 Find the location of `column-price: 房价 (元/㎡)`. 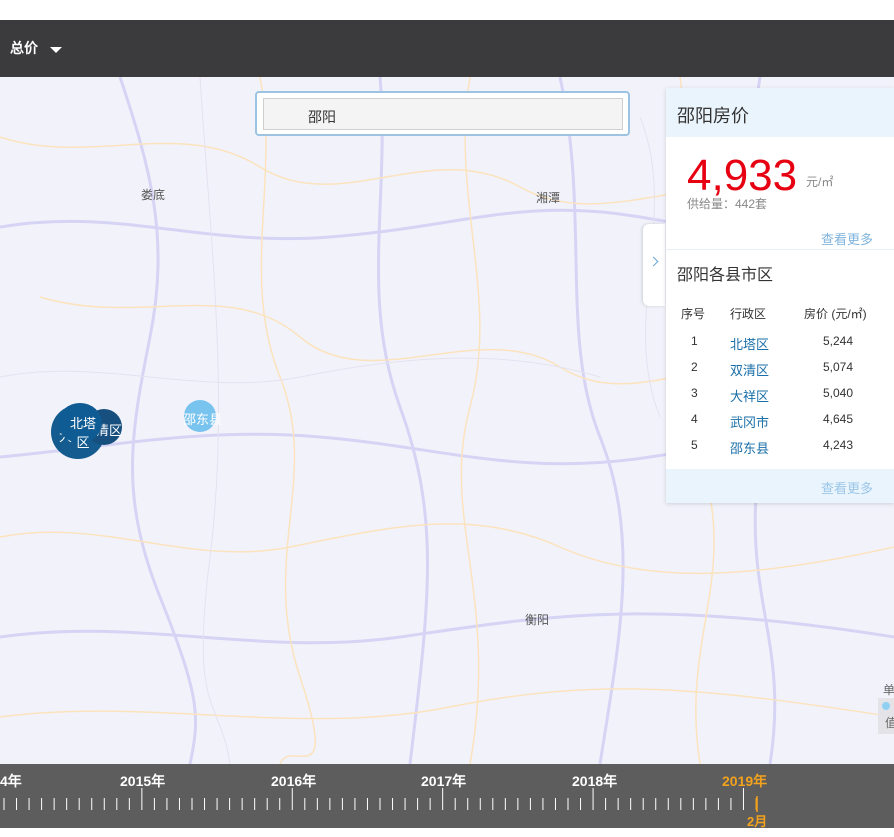

column-price: 房价 (元/㎡) is located at coordinates (835, 314).